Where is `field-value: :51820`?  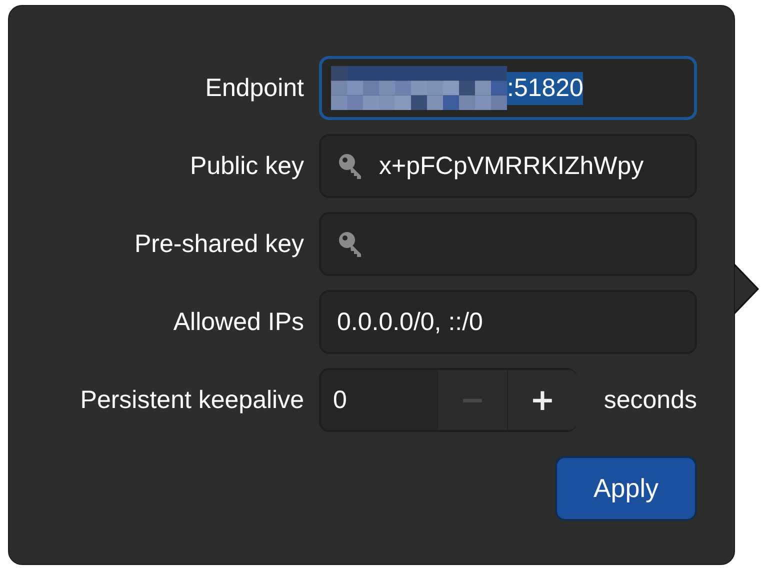 field-value: :51820 is located at coordinates (545, 88).